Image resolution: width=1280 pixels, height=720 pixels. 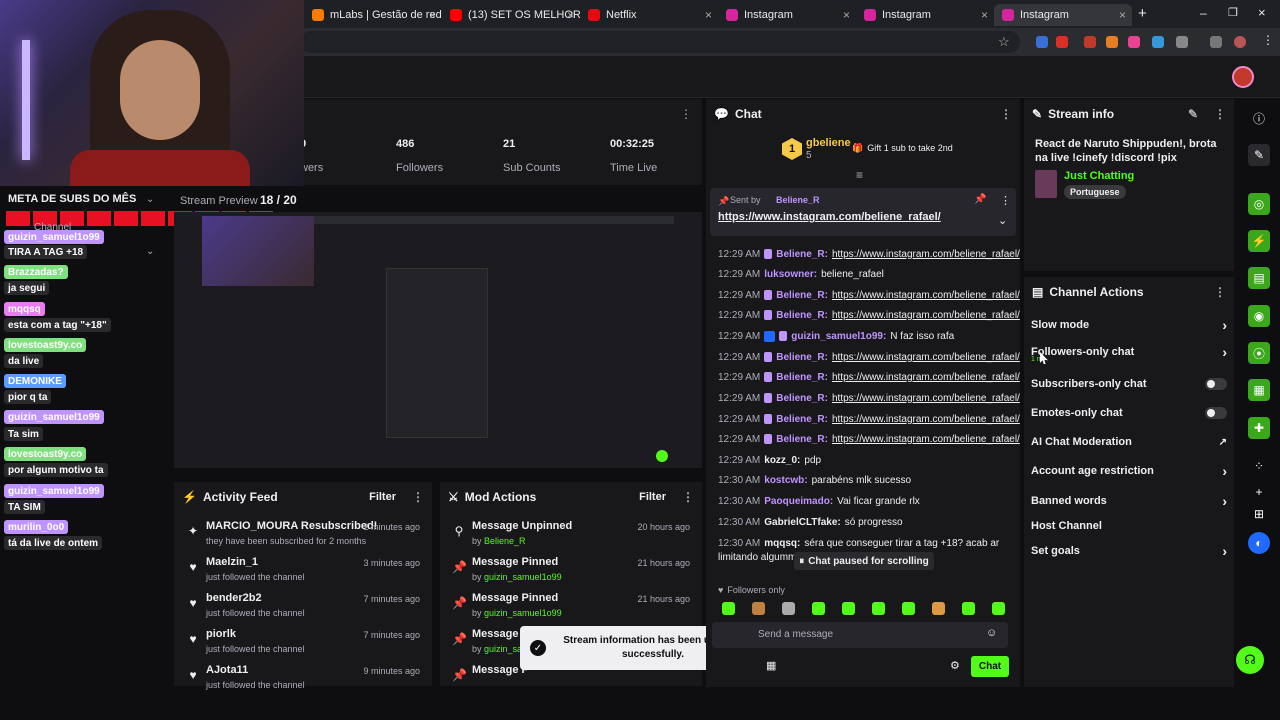 What do you see at coordinates (955, 665) in the screenshot?
I see `settings-gear-icon: ⚙` at bounding box center [955, 665].